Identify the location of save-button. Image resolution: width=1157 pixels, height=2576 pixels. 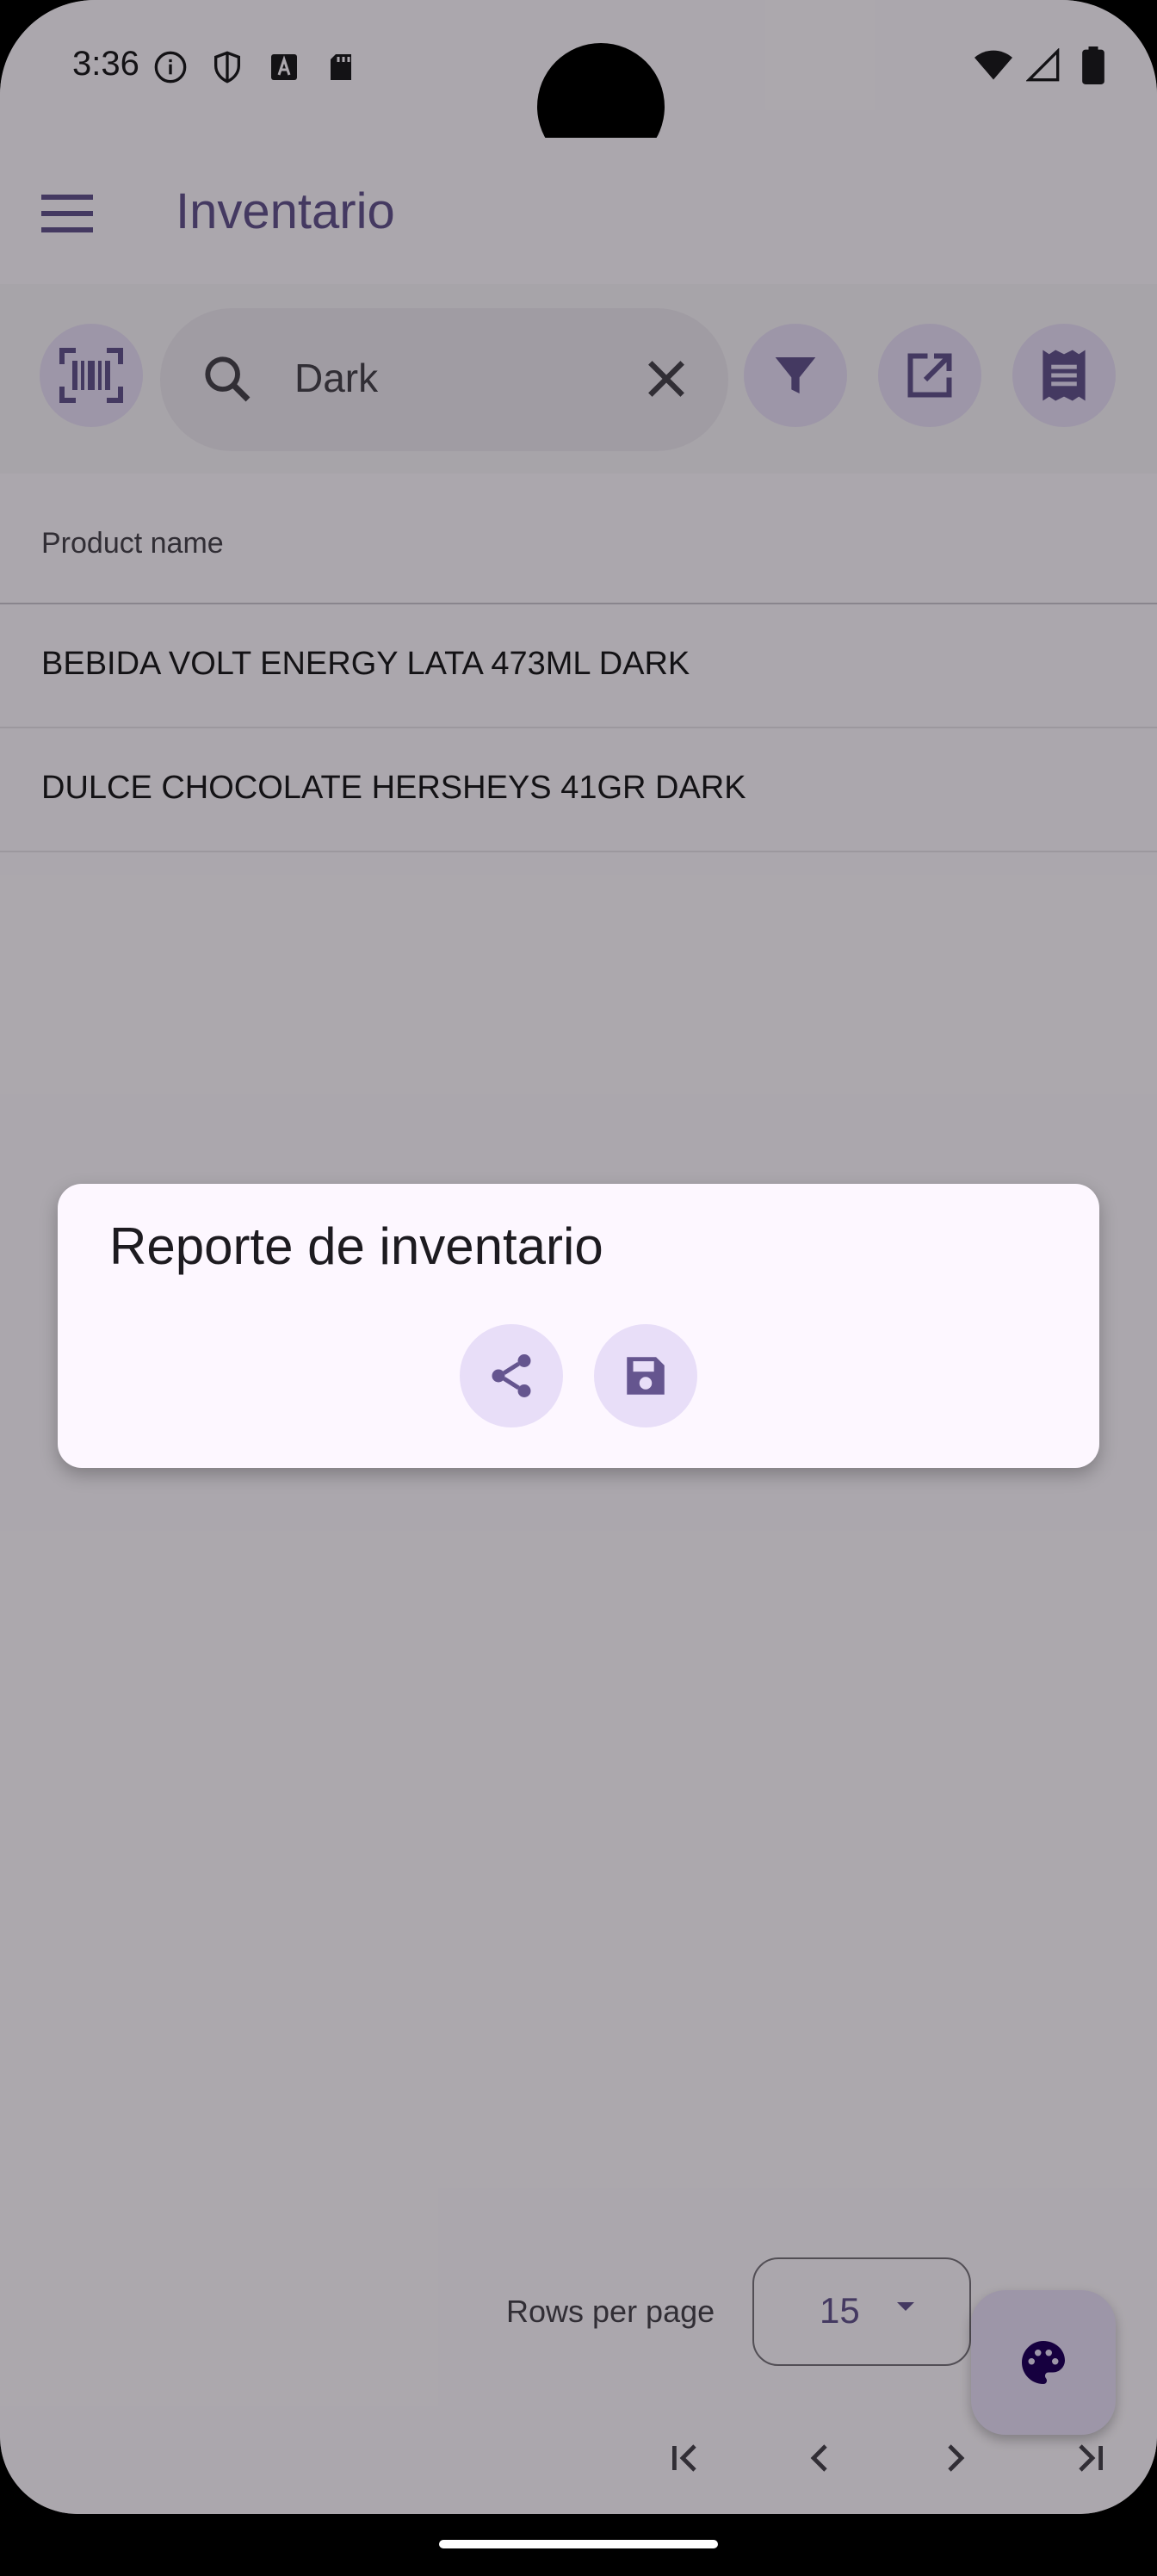
(646, 1375).